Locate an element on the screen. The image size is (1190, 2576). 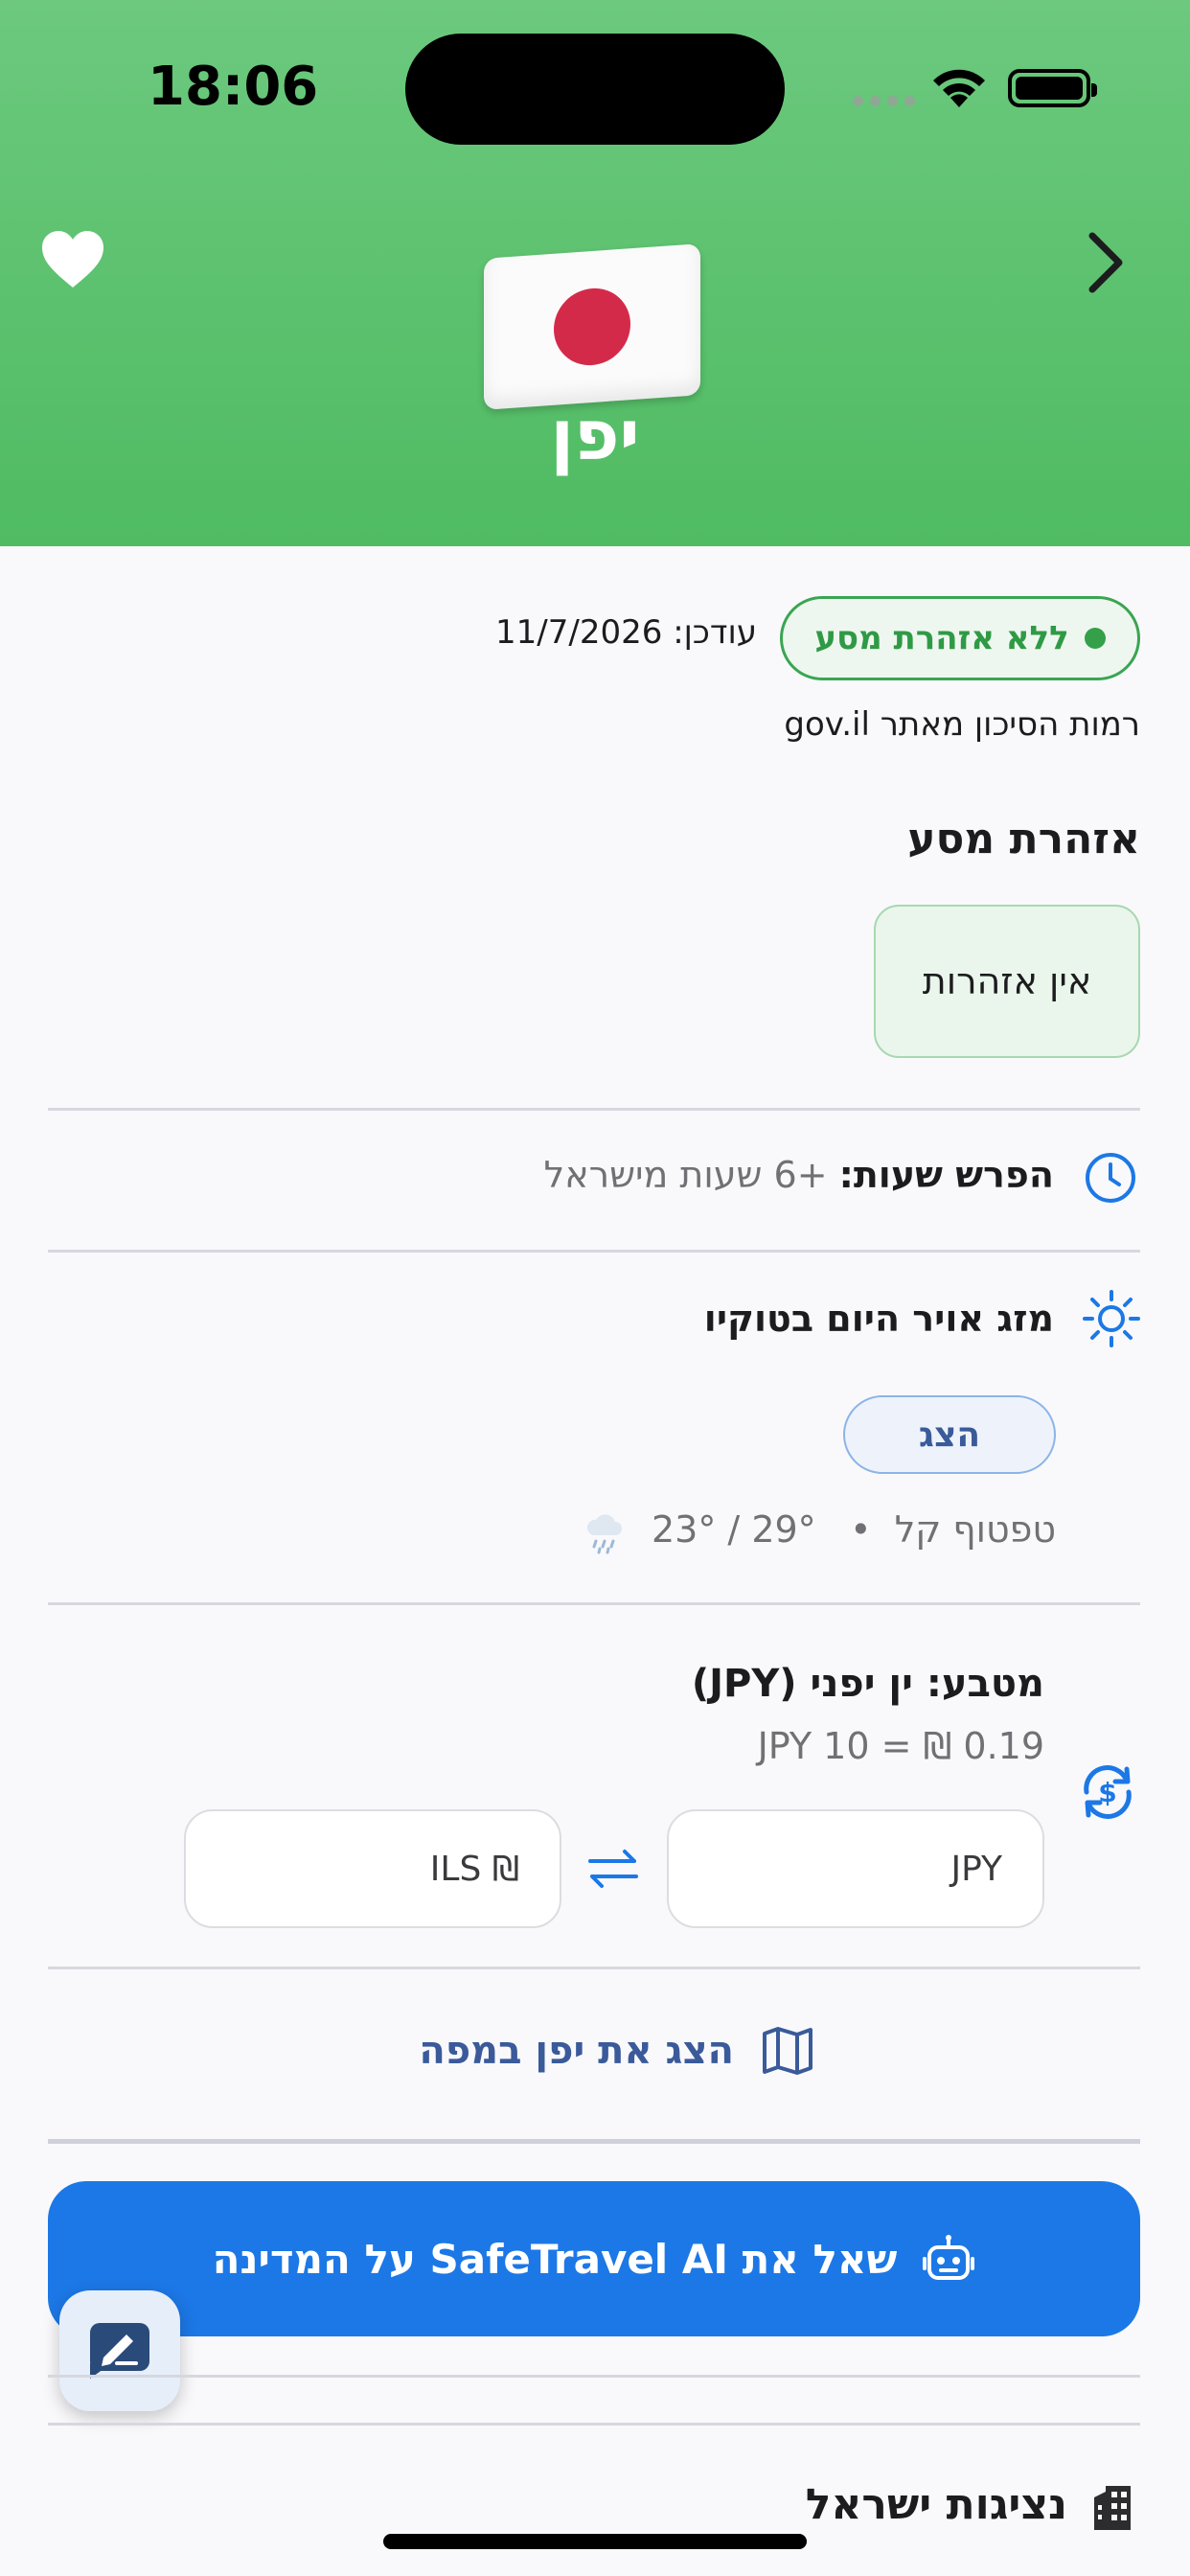
risk-source-text: רמות הסיכון מאתר gov.il is located at coordinates (962, 724).